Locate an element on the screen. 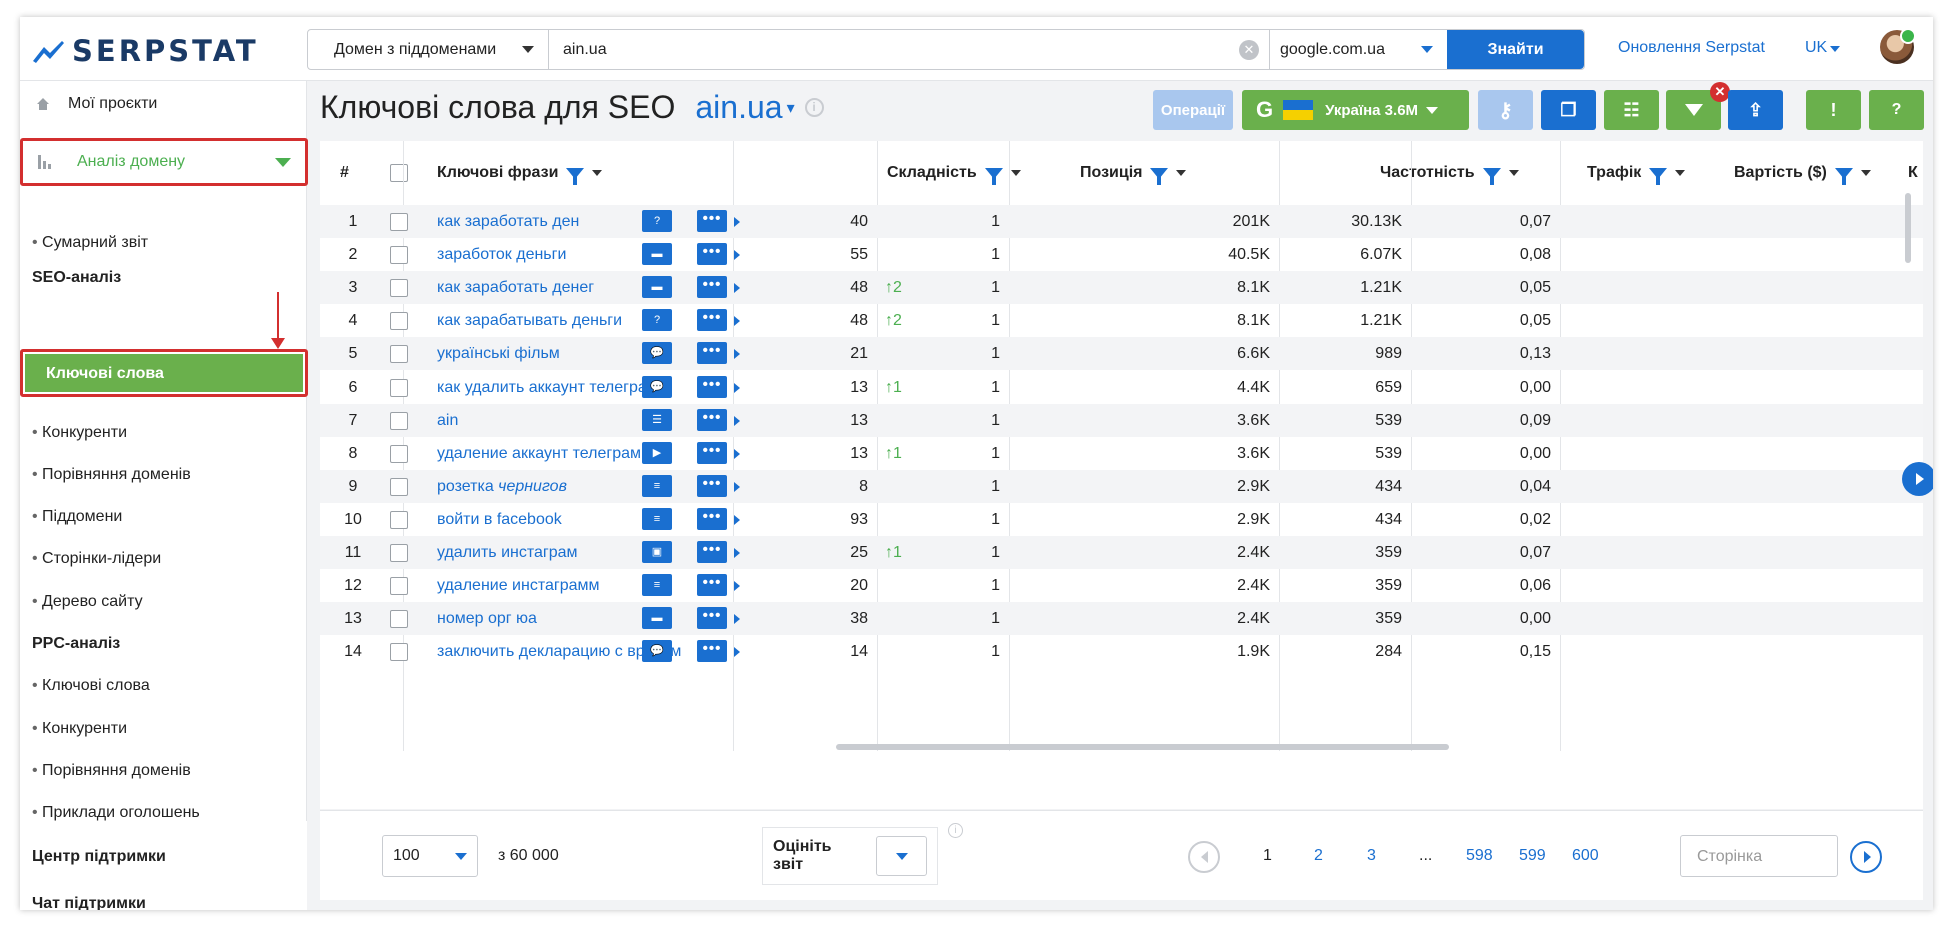 The image size is (1953, 930). support-center-link: Центр підтримки is located at coordinates (99, 857).